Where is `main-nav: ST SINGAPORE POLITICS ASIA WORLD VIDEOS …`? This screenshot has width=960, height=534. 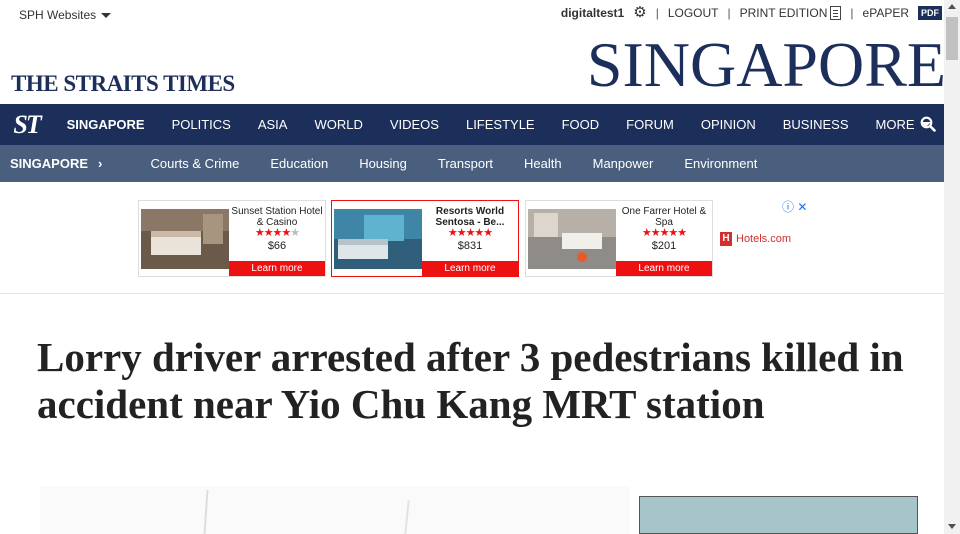
main-nav: ST SINGAPORE POLITICS ASIA WORLD VIDEOS … is located at coordinates (472, 124).